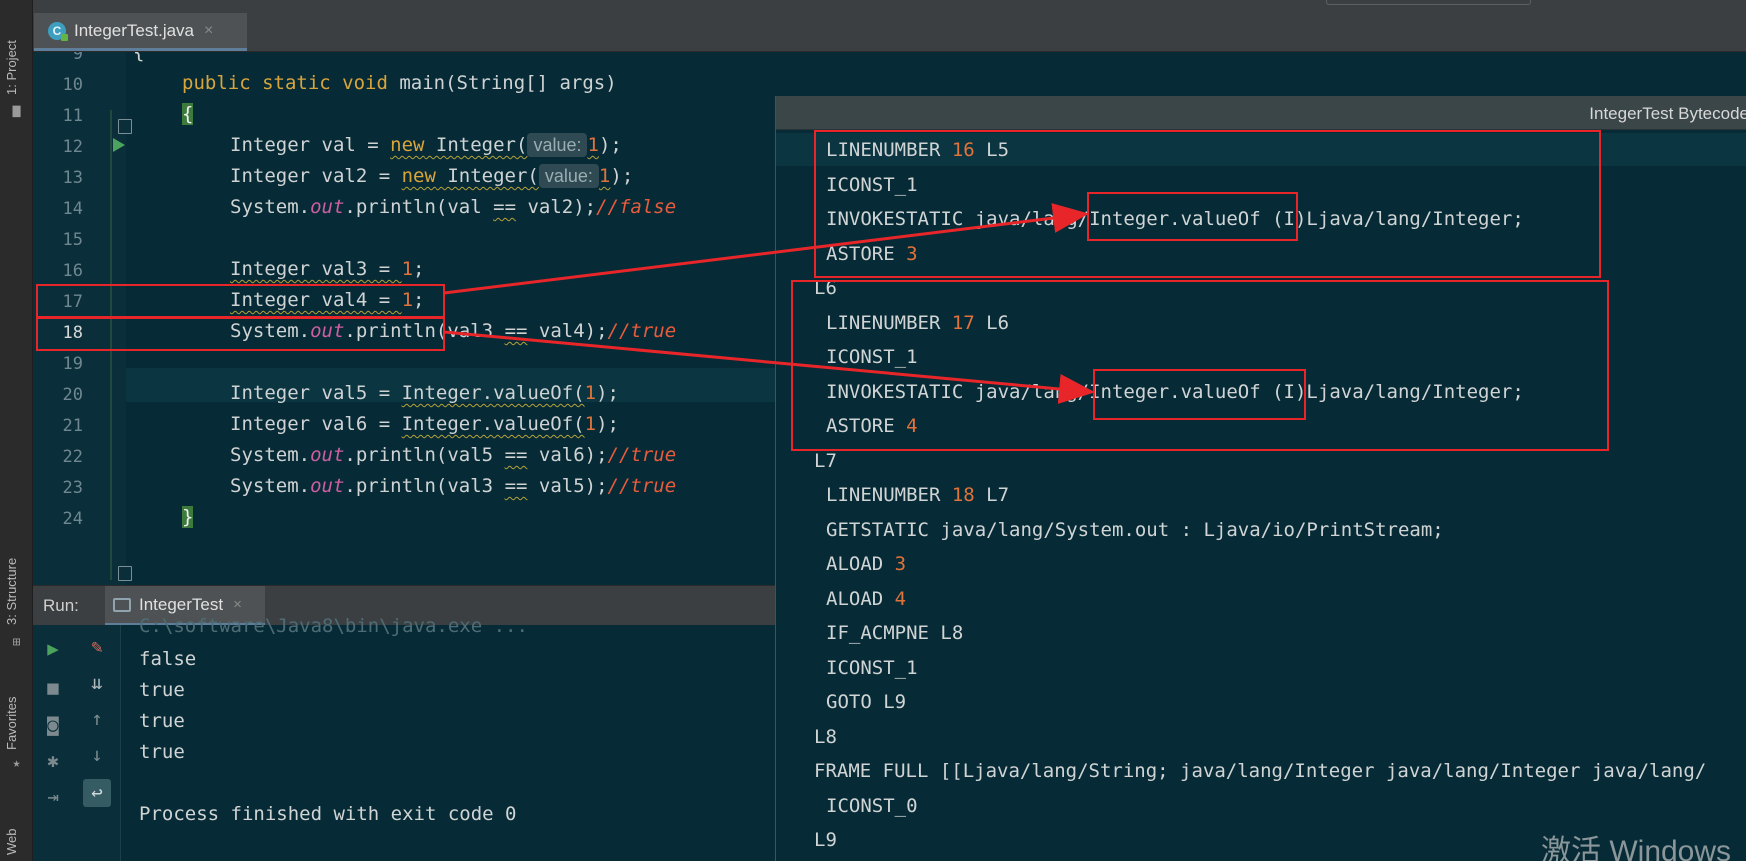 The height and width of the screenshot is (861, 1746). Describe the element at coordinates (53, 649) in the screenshot. I see `rerun-icon: ▶` at that location.